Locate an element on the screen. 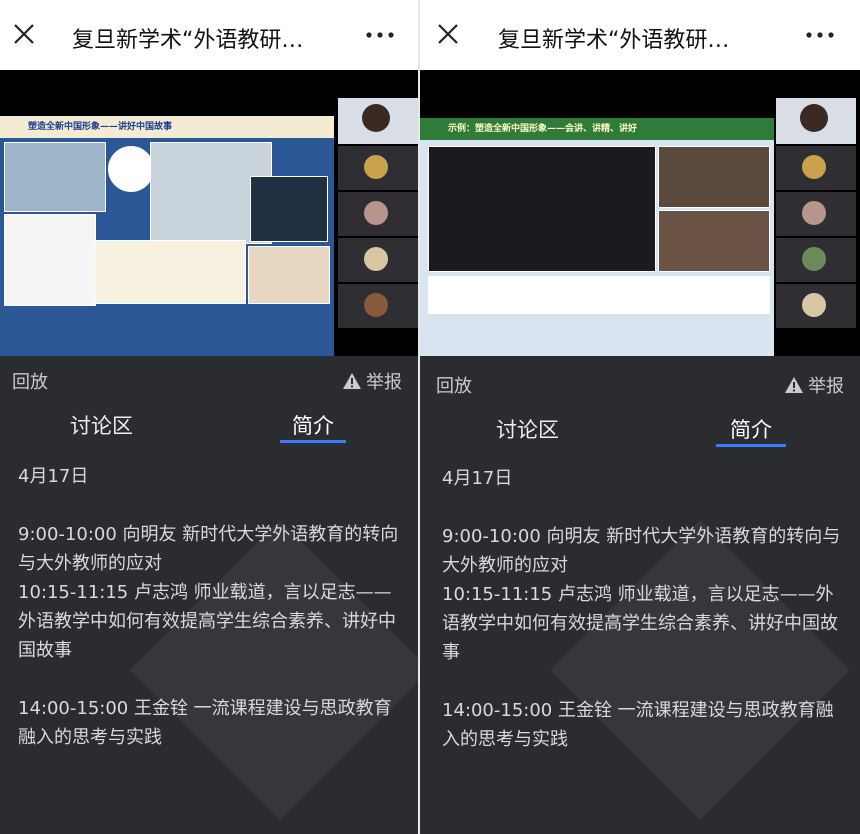  presentation-slide: 示例：塑造全新中国形象——会讲、讲精、讲好 is located at coordinates (597, 237).